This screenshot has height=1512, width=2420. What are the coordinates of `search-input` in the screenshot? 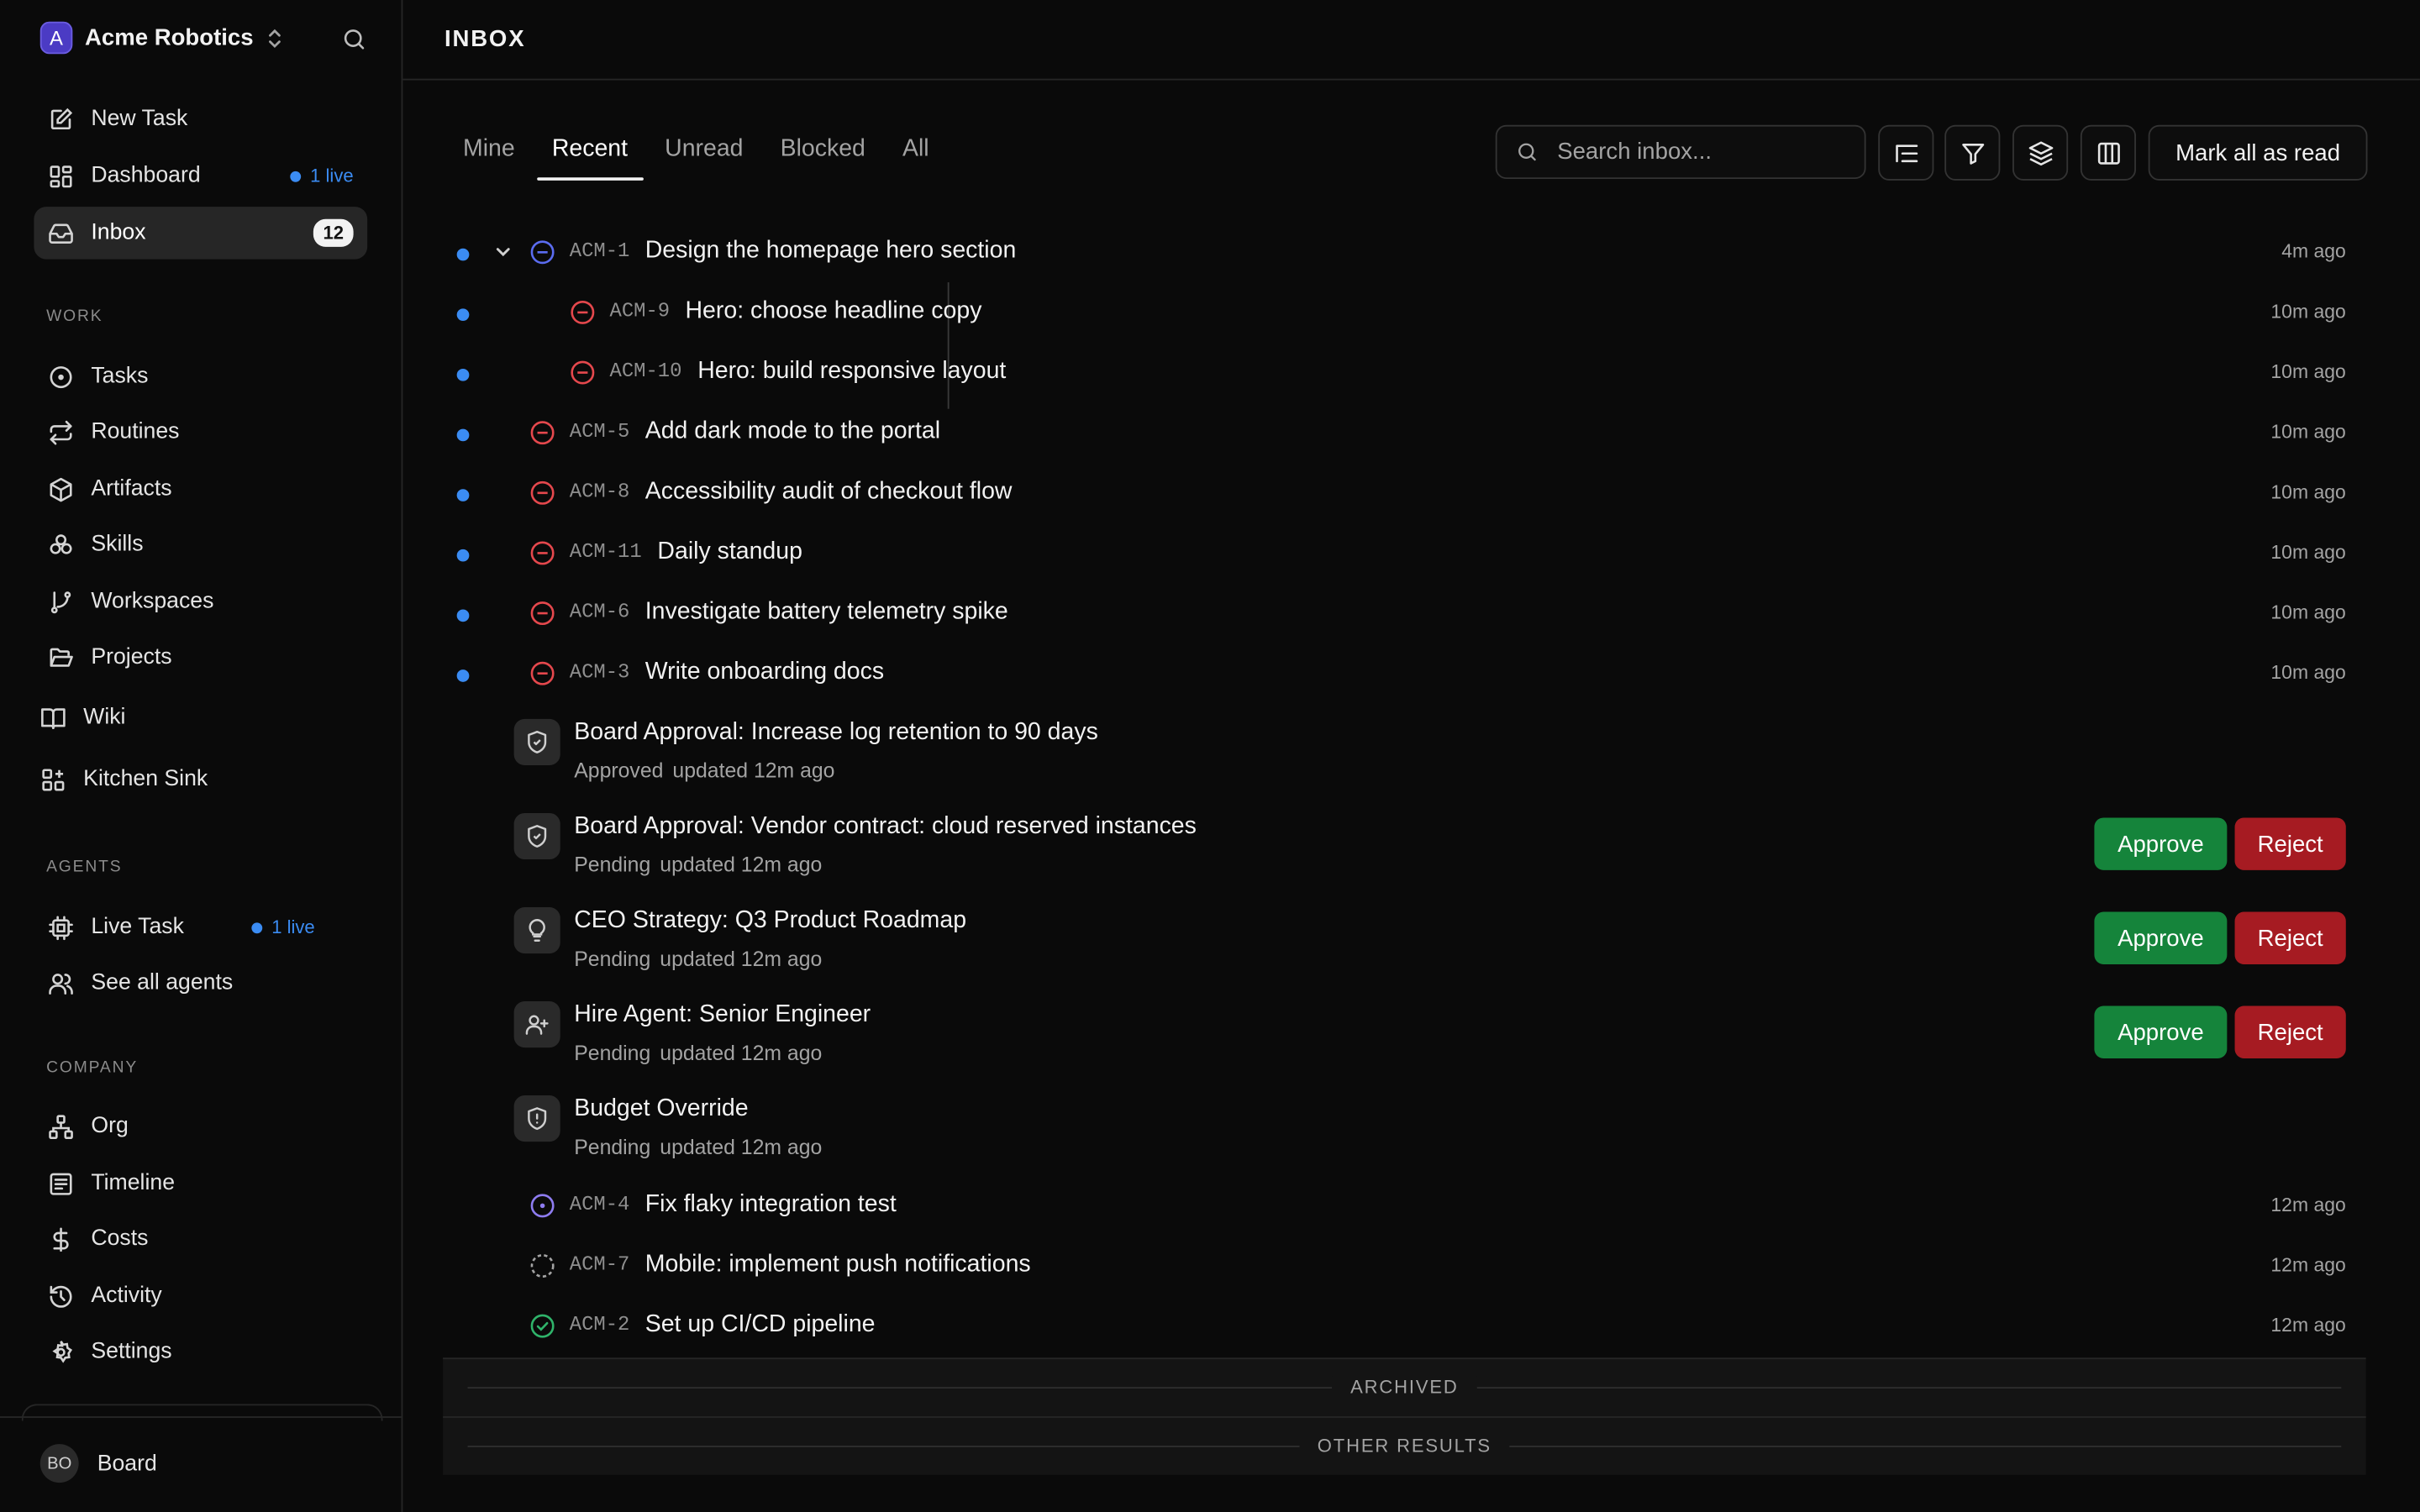 It's located at (1696, 152).